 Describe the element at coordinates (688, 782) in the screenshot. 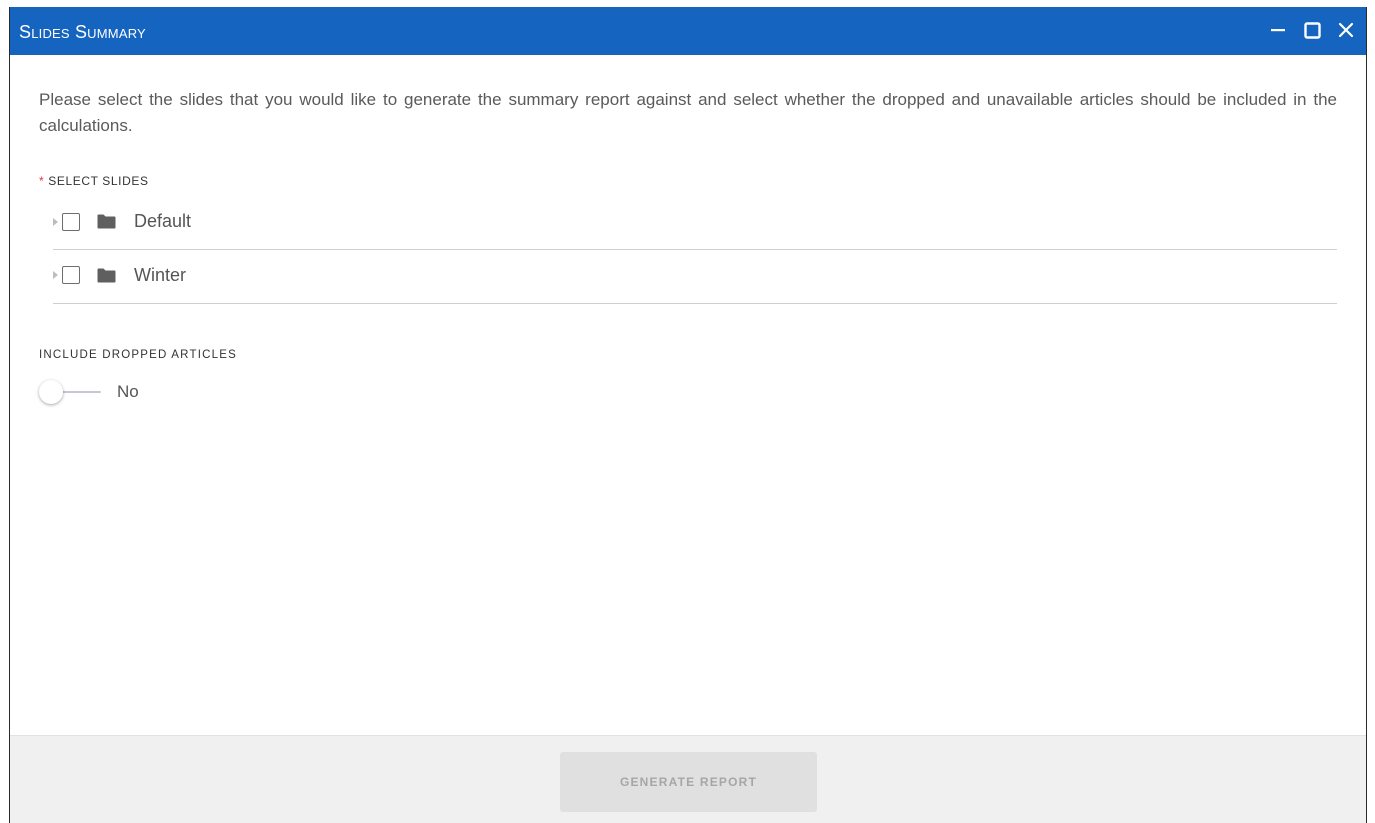

I see `generate-report-button: GENERATE REPORT` at that location.